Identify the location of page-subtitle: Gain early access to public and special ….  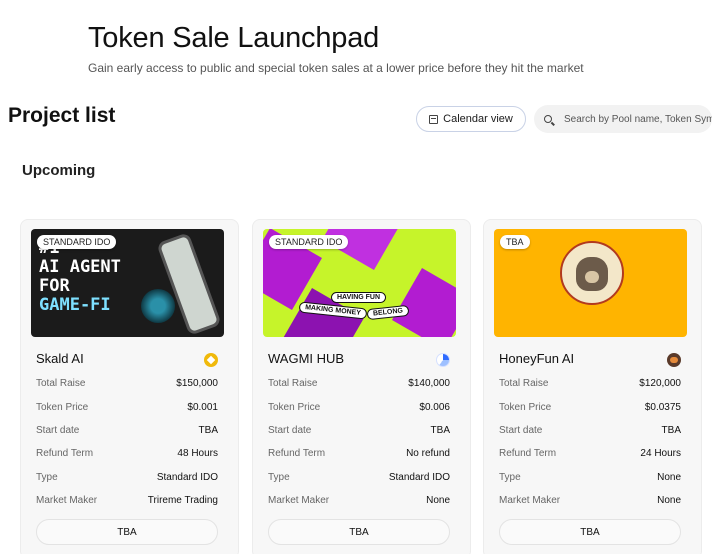
(336, 68).